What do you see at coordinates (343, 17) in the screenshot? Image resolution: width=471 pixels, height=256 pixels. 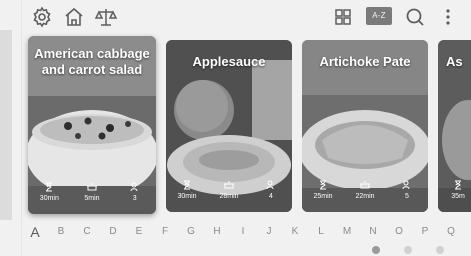 I see `grid-view-icon` at bounding box center [343, 17].